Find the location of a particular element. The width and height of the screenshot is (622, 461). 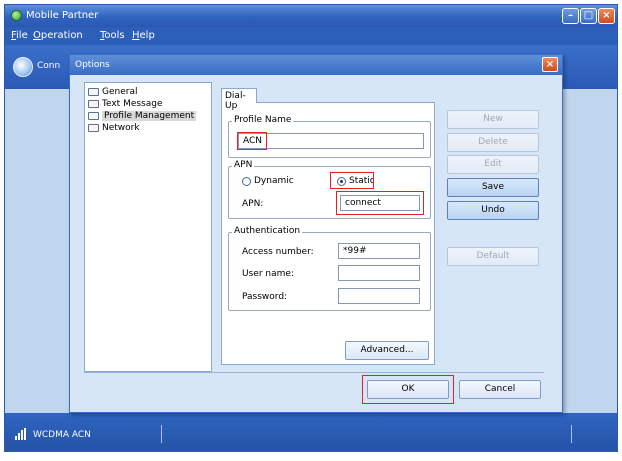

delete-button: Delete is located at coordinates (493, 142).